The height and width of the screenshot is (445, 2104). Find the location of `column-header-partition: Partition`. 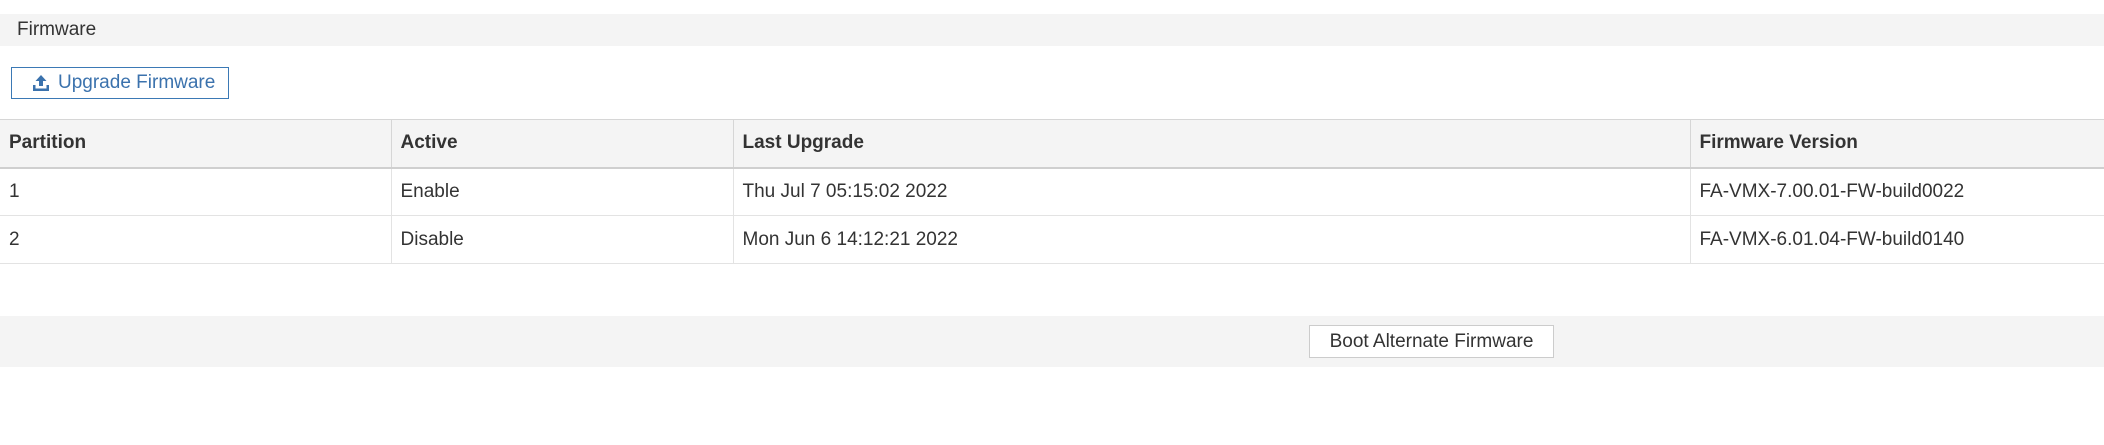

column-header-partition: Partition is located at coordinates (196, 144).